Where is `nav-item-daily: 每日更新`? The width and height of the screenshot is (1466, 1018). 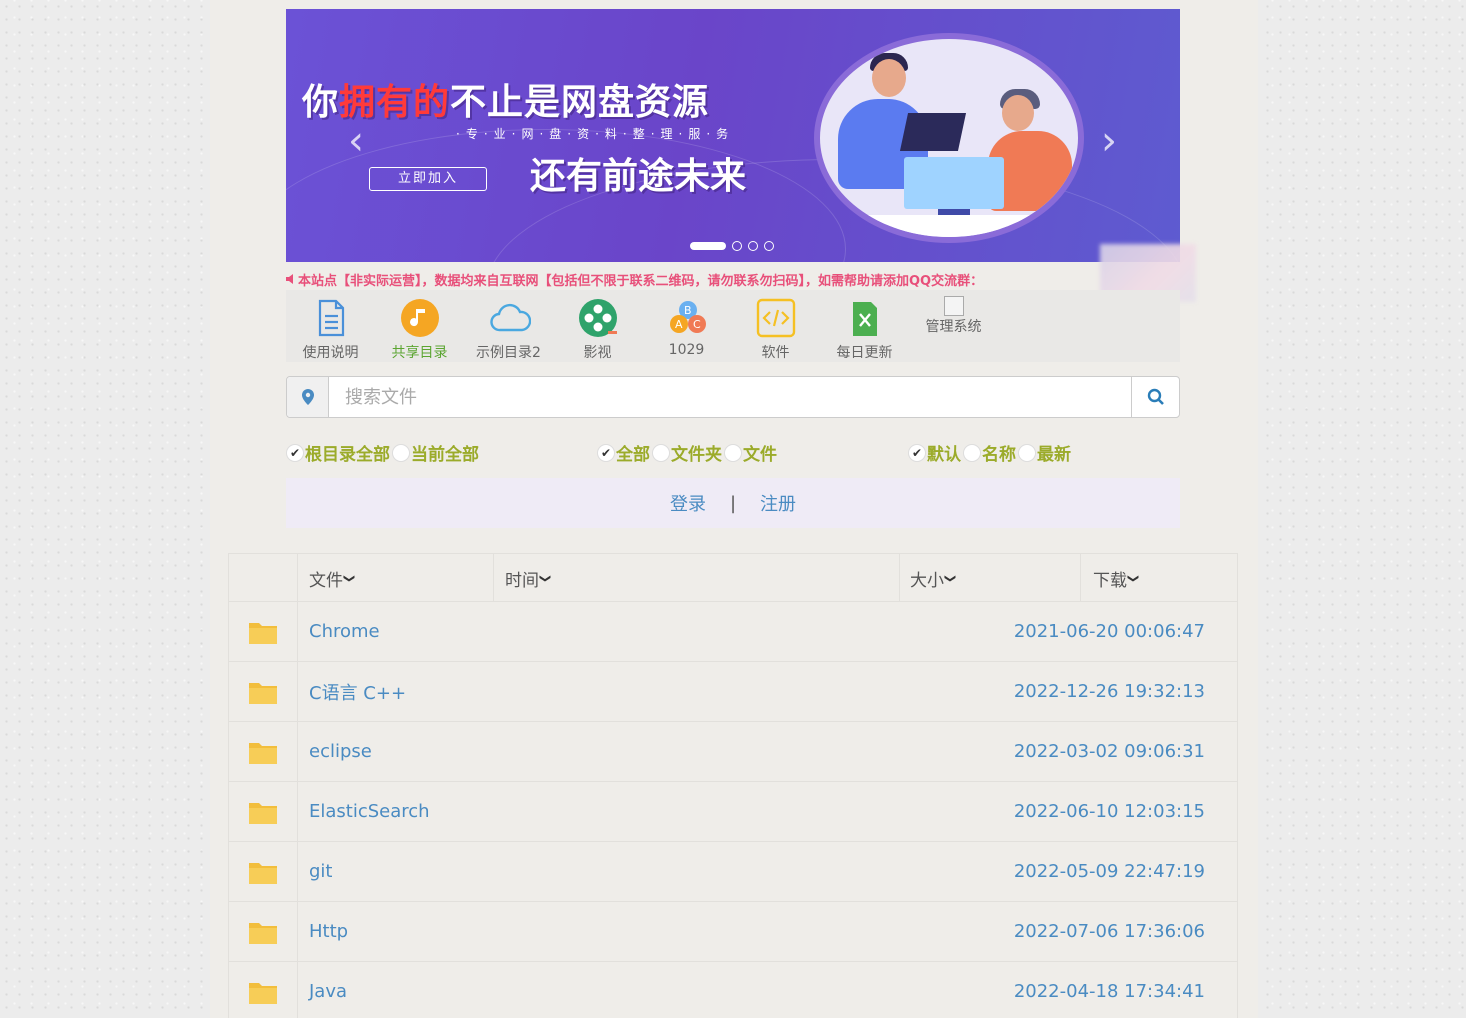 nav-item-daily: 每日更新 is located at coordinates (864, 326).